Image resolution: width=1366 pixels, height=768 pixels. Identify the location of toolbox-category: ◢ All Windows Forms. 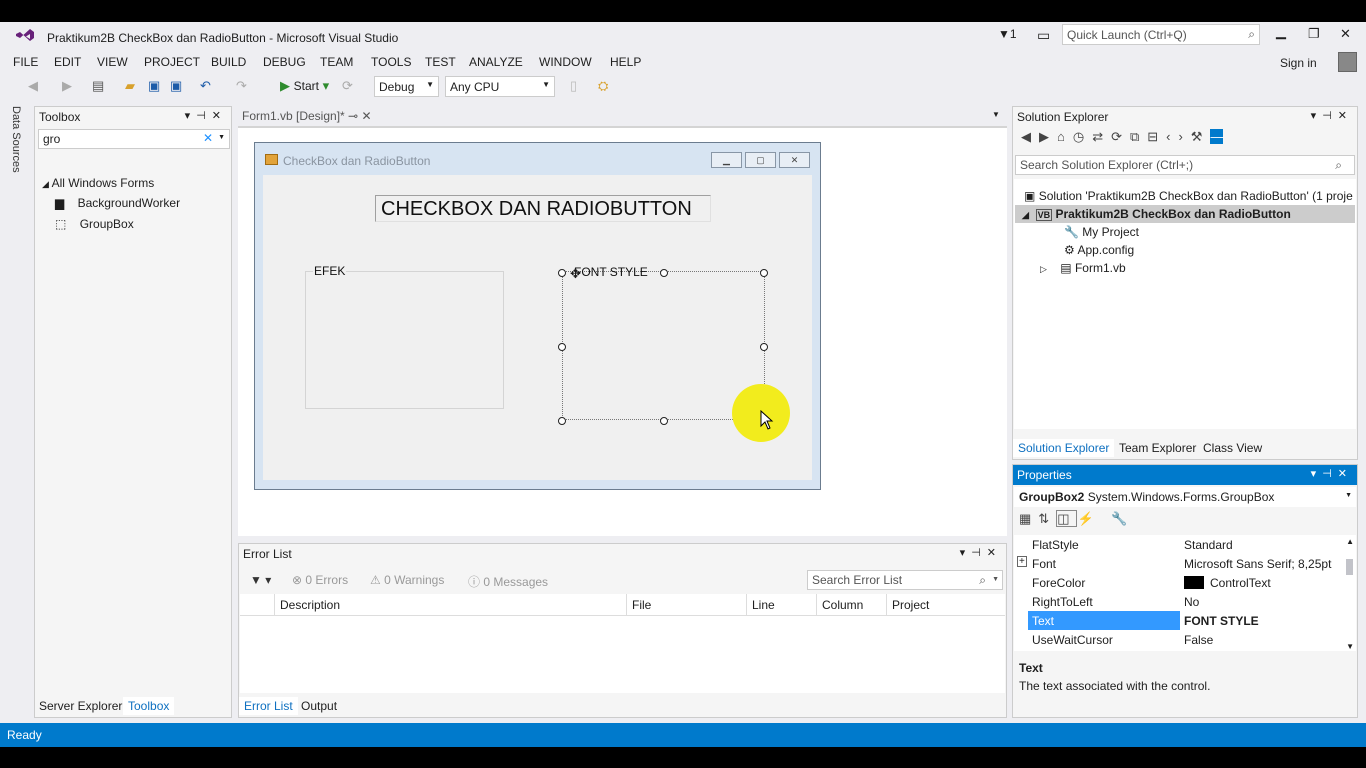
(98, 183).